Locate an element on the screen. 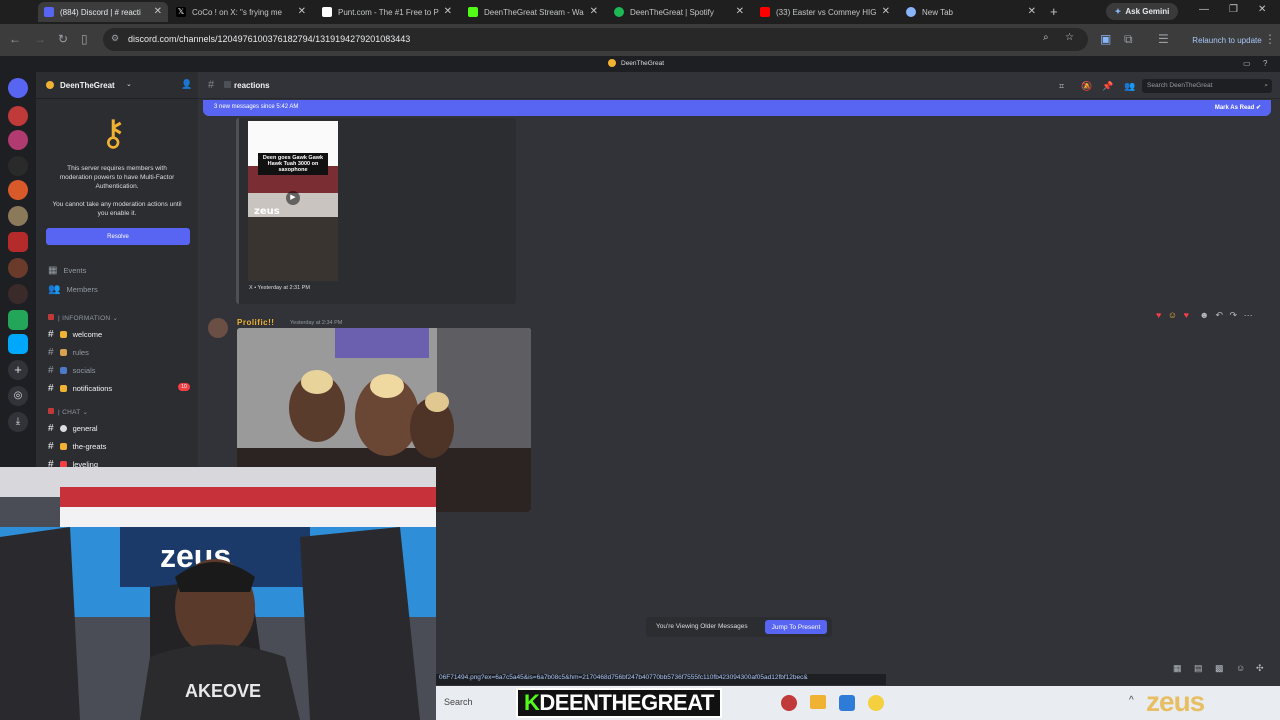 The height and width of the screenshot is (720, 1280). new-tab-button: + is located at coordinates (1054, 11).